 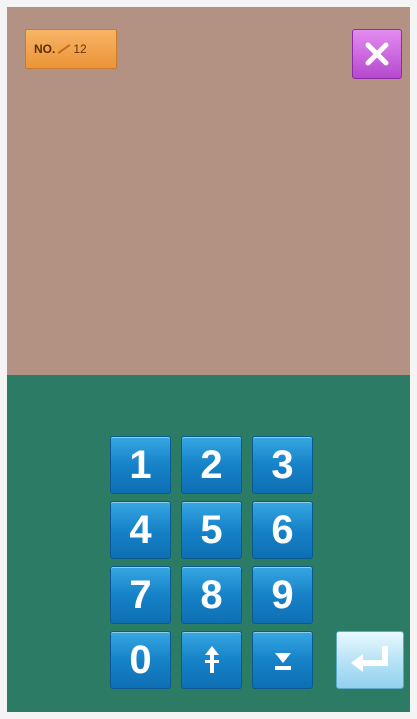 I want to click on key-9: 9, so click(x=282, y=595).